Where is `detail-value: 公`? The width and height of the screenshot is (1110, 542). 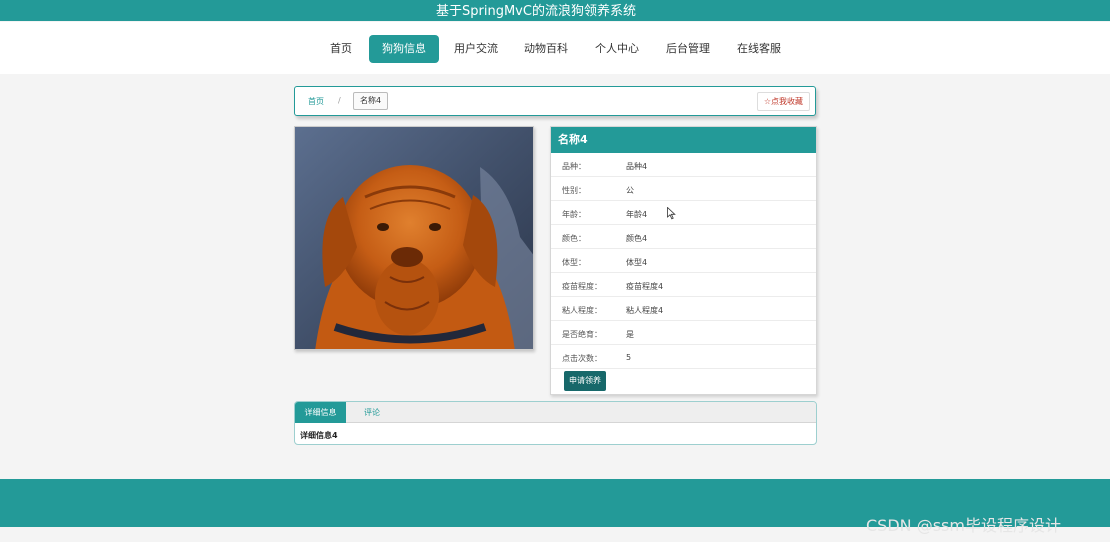
detail-value: 公 is located at coordinates (630, 190).